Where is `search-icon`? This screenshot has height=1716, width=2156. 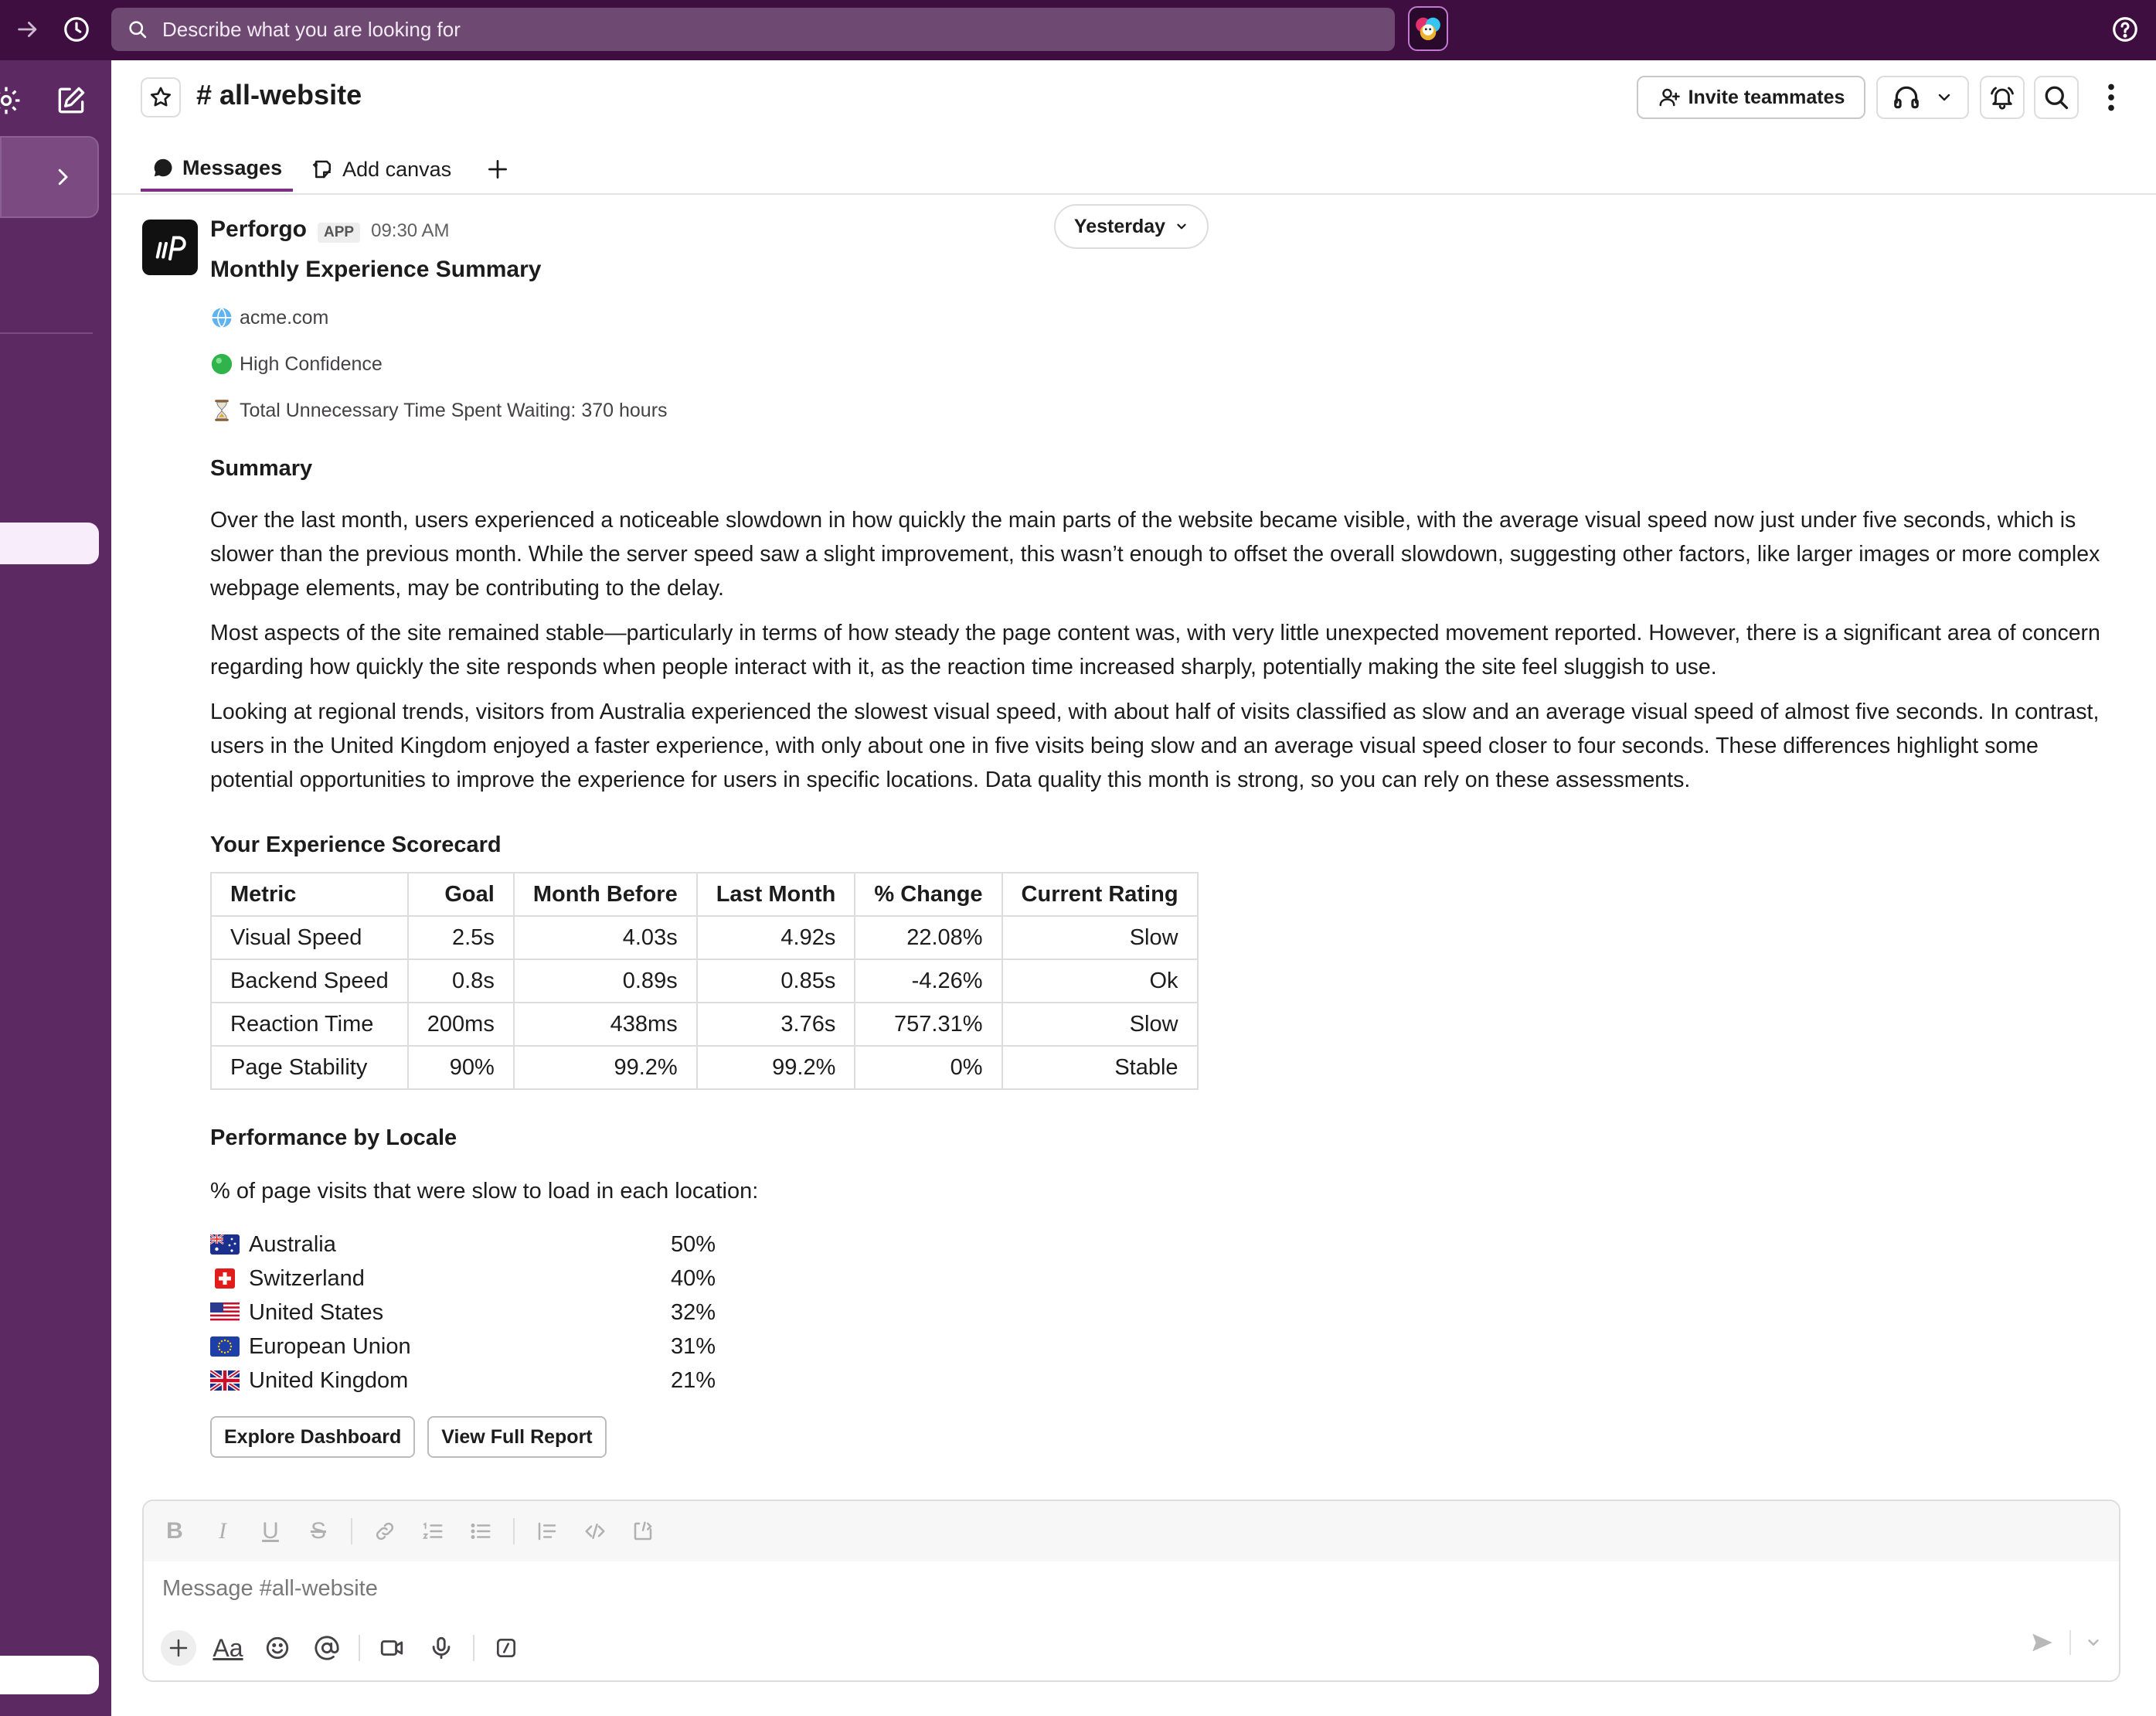
search-icon is located at coordinates (2057, 98).